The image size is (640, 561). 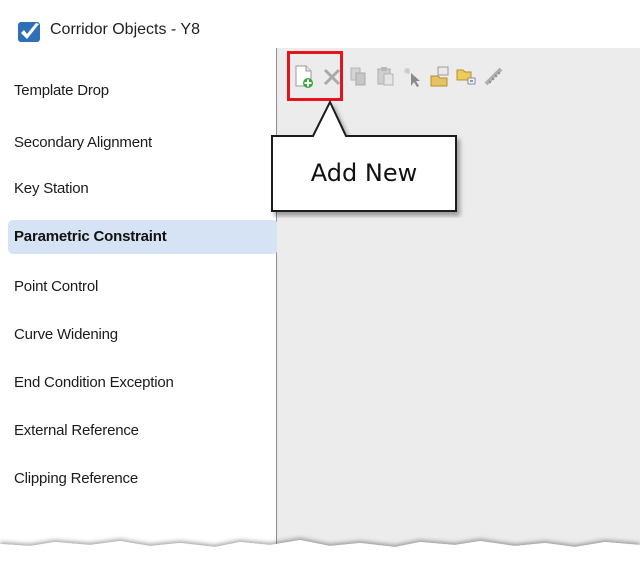 I want to click on measure-button, so click(x=493, y=76).